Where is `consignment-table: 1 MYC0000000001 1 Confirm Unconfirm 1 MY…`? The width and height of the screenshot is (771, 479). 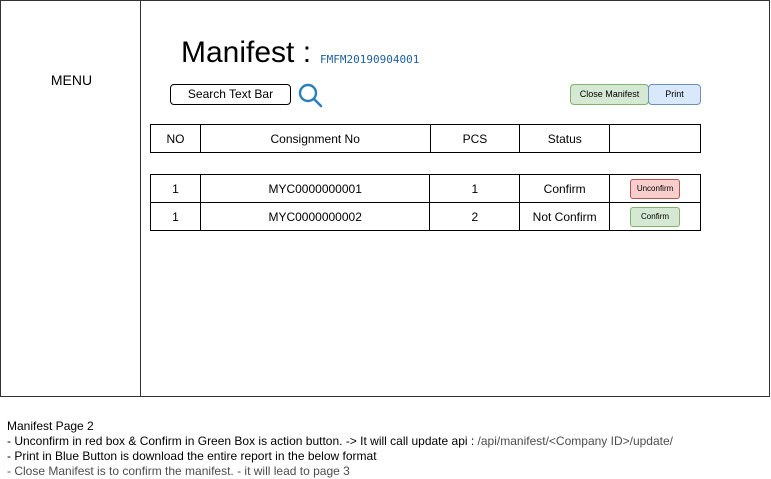
consignment-table: 1 MYC0000000001 1 Confirm Unconfirm 1 MY… is located at coordinates (425, 202).